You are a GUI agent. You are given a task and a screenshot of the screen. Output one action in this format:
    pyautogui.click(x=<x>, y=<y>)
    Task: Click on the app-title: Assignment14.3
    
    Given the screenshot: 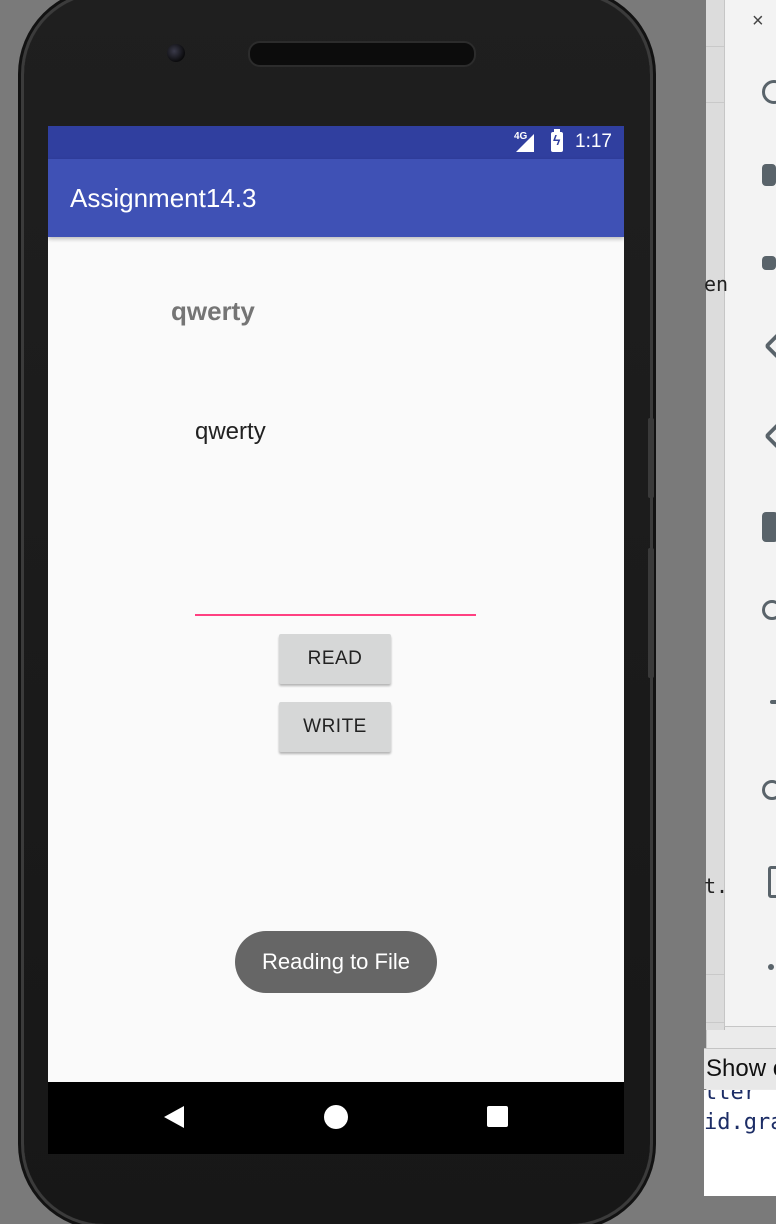 What is the action you would take?
    pyautogui.click(x=163, y=198)
    